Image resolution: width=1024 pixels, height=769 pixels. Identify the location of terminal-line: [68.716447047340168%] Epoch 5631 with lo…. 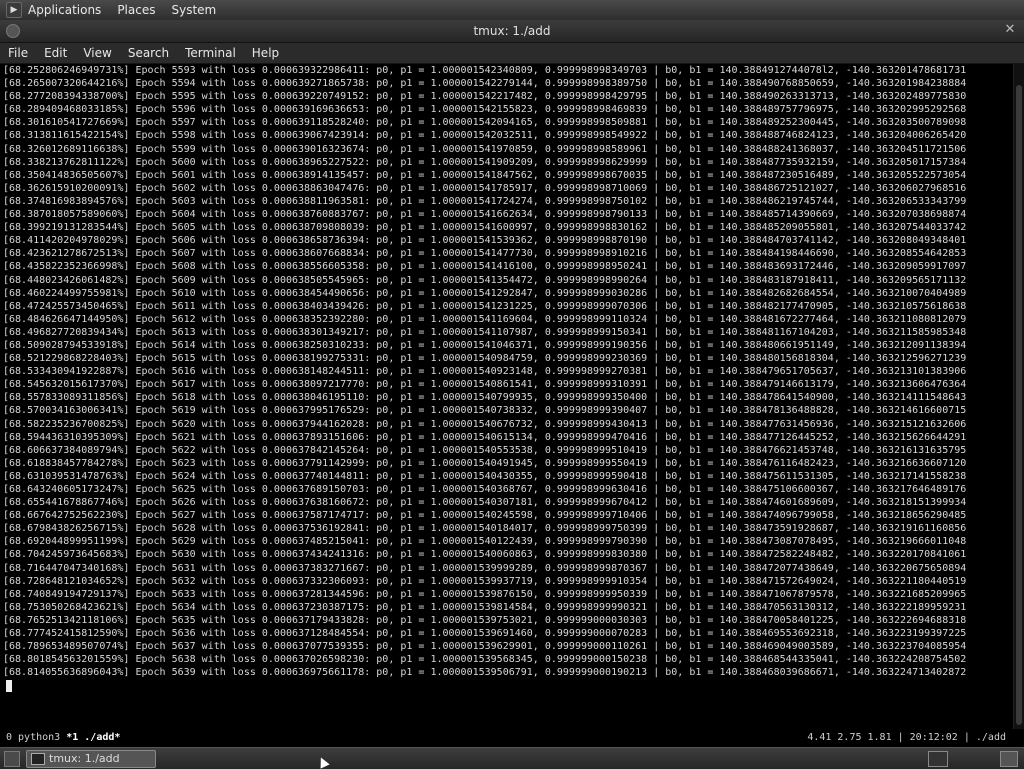
(485, 568).